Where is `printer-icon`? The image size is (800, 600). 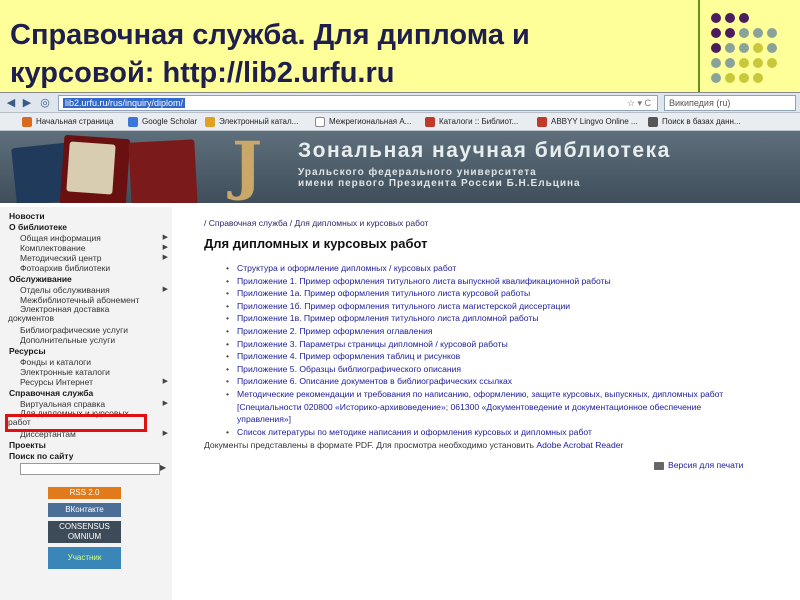
printer-icon is located at coordinates (659, 465).